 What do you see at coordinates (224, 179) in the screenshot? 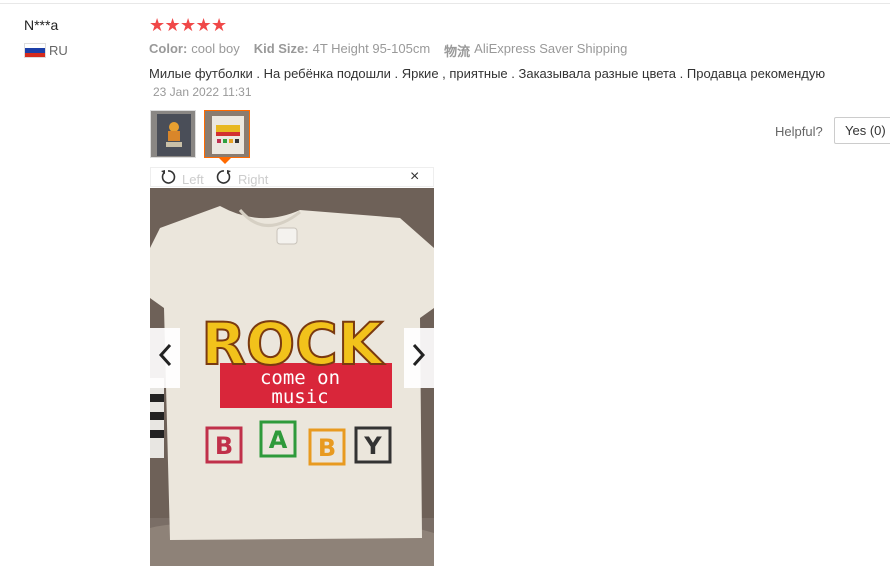
I see `rotate-right-icon` at bounding box center [224, 179].